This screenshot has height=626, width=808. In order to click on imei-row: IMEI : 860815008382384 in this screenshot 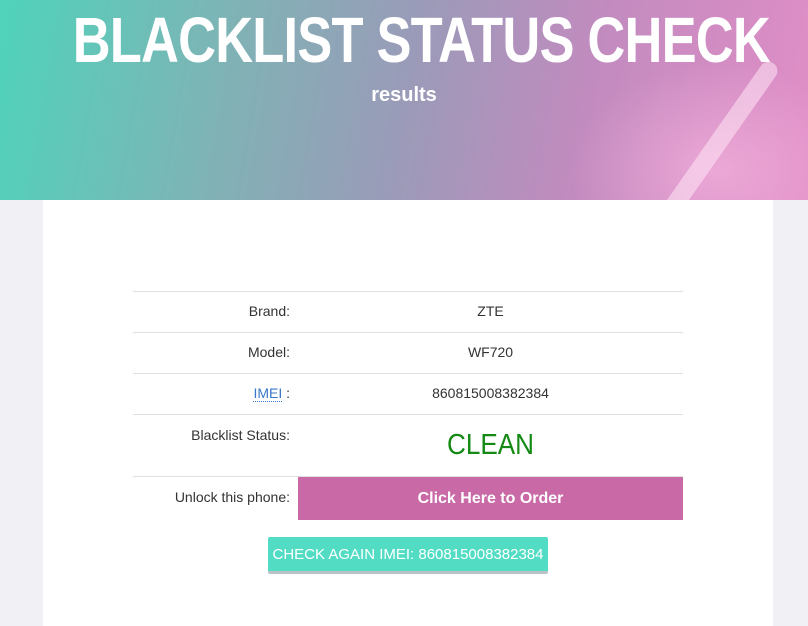, I will do `click(408, 394)`.